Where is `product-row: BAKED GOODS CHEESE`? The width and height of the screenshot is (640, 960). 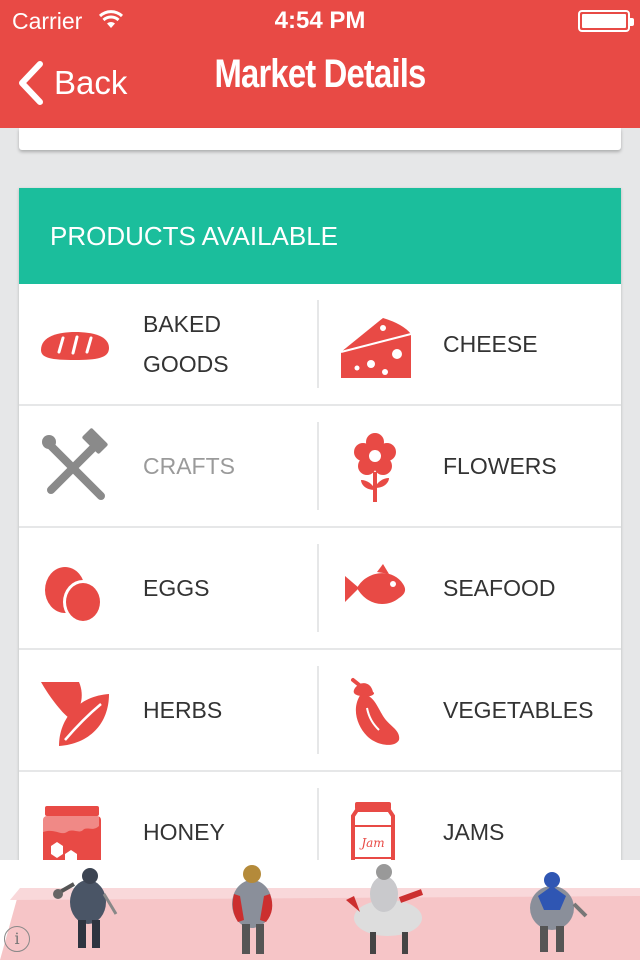 product-row: BAKED GOODS CHEESE is located at coordinates (320, 345).